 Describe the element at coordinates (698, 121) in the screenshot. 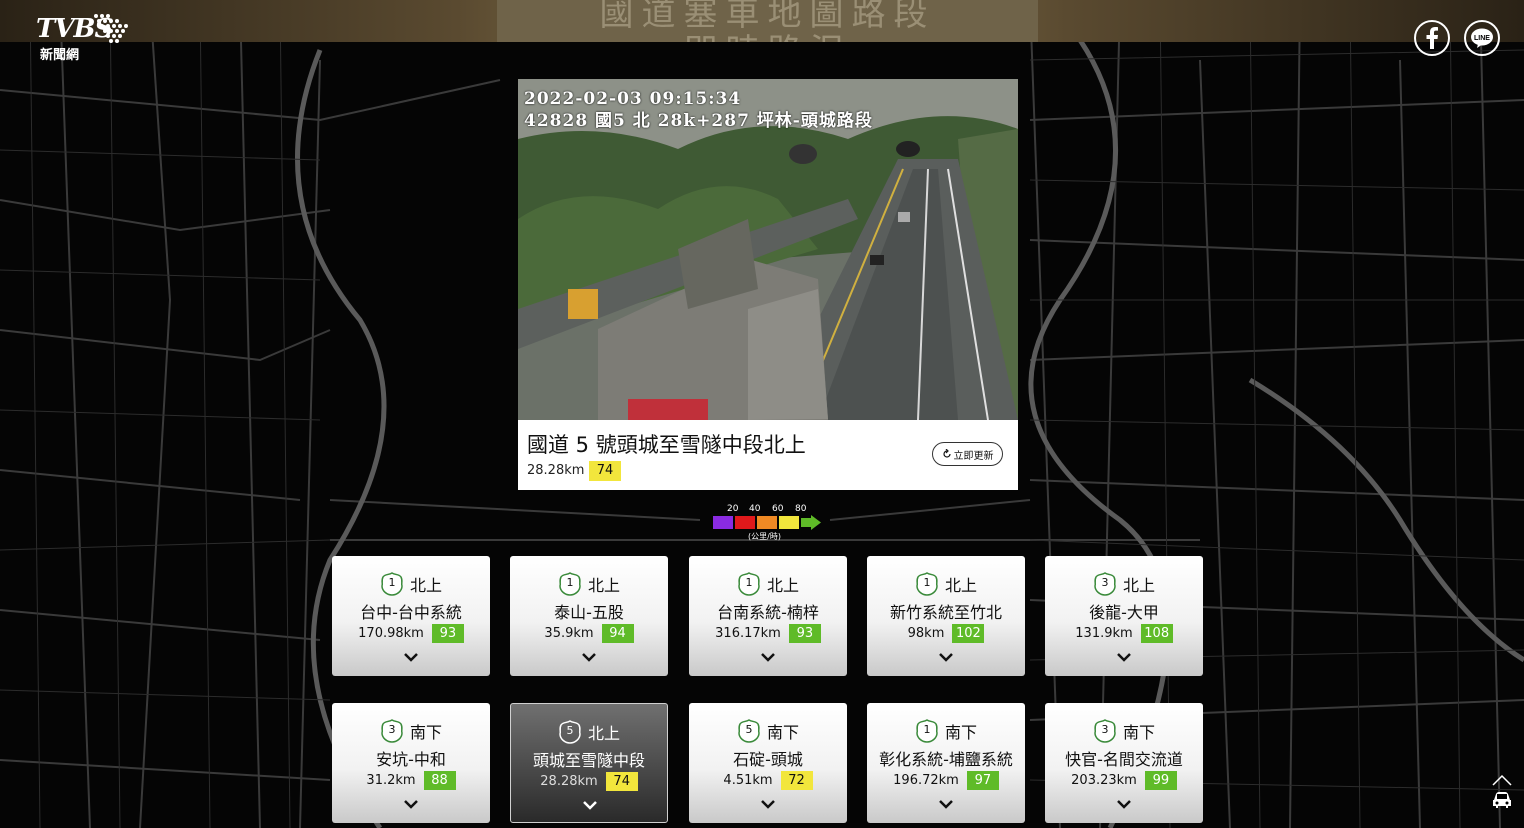

I see `camera-location: 42828 國5 北 28k+287 坪林-頭城路段` at that location.